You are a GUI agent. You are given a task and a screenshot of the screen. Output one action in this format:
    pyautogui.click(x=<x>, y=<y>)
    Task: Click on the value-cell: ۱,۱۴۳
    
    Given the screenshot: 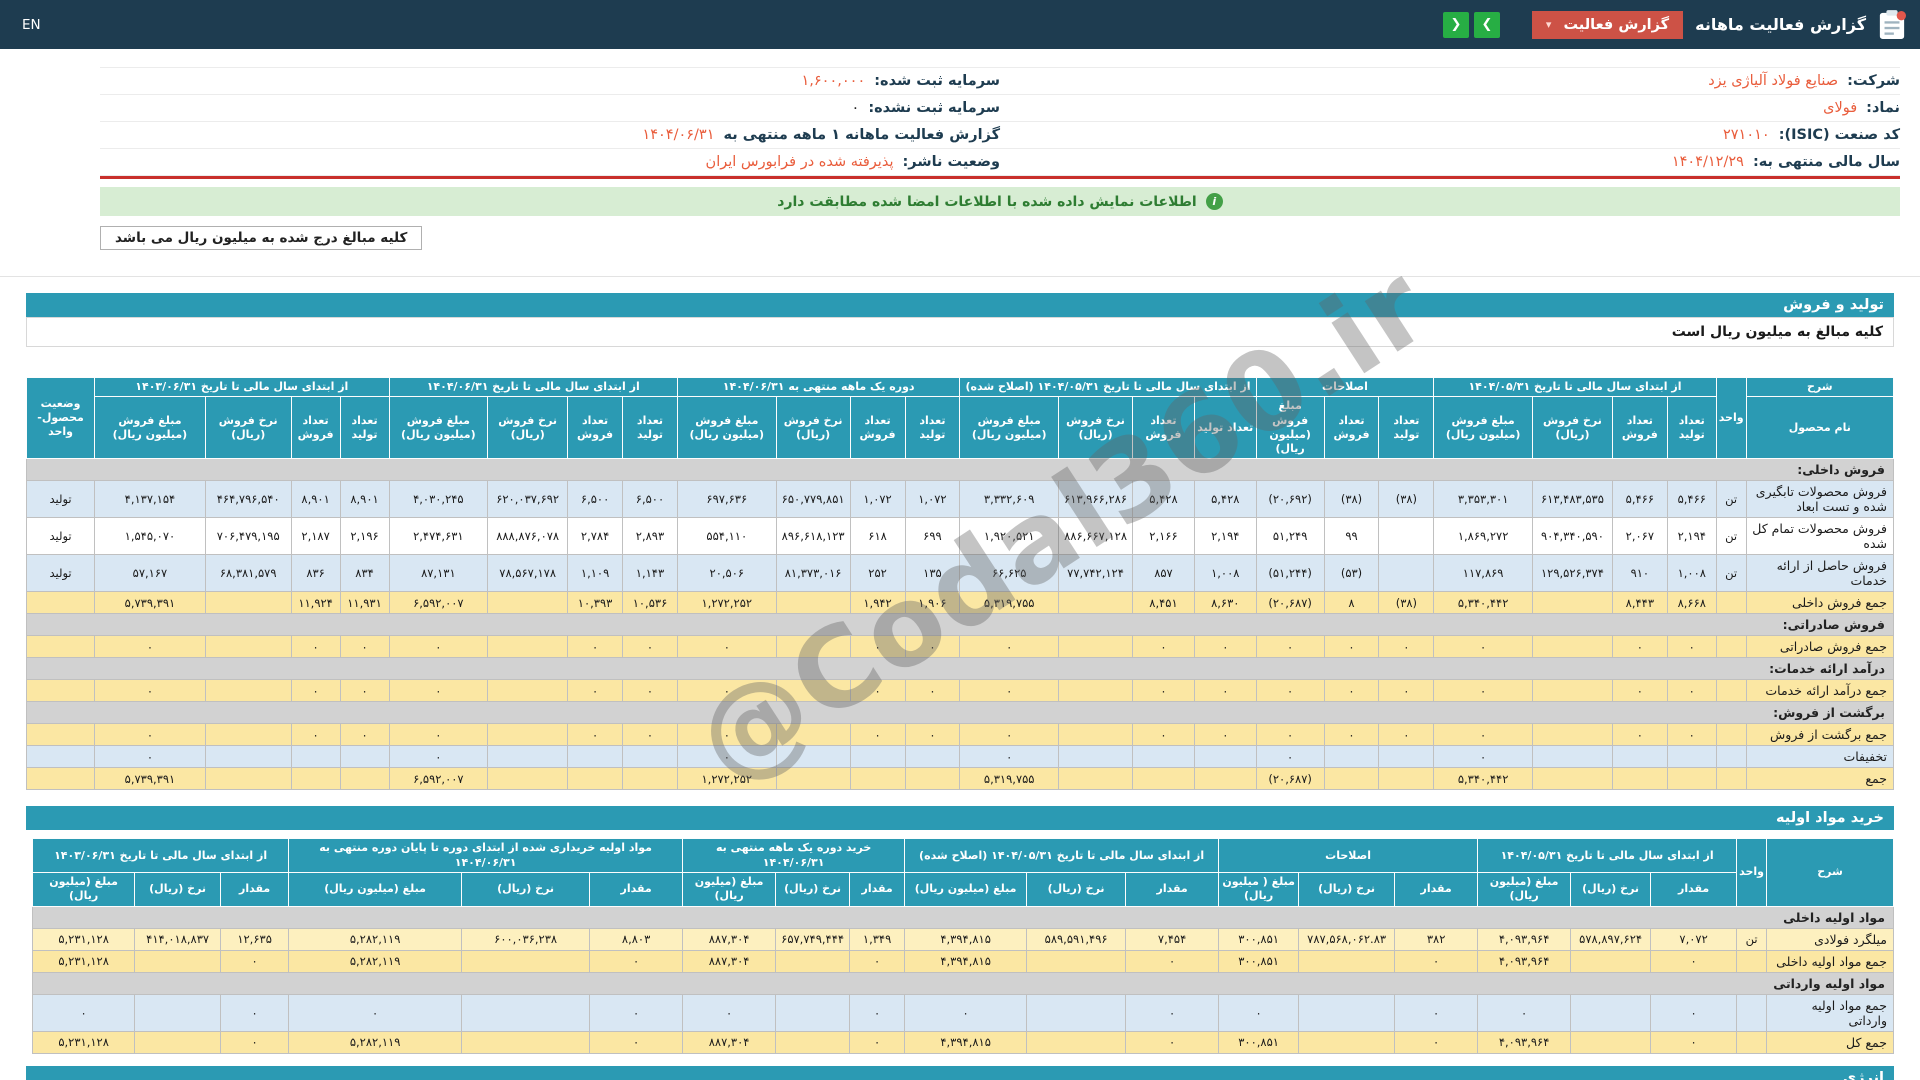 What is the action you would take?
    pyautogui.click(x=650, y=573)
    